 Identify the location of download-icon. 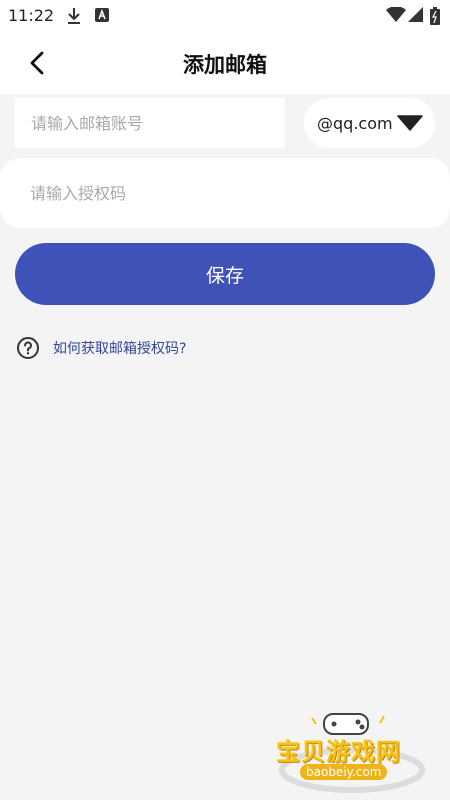
(74, 18).